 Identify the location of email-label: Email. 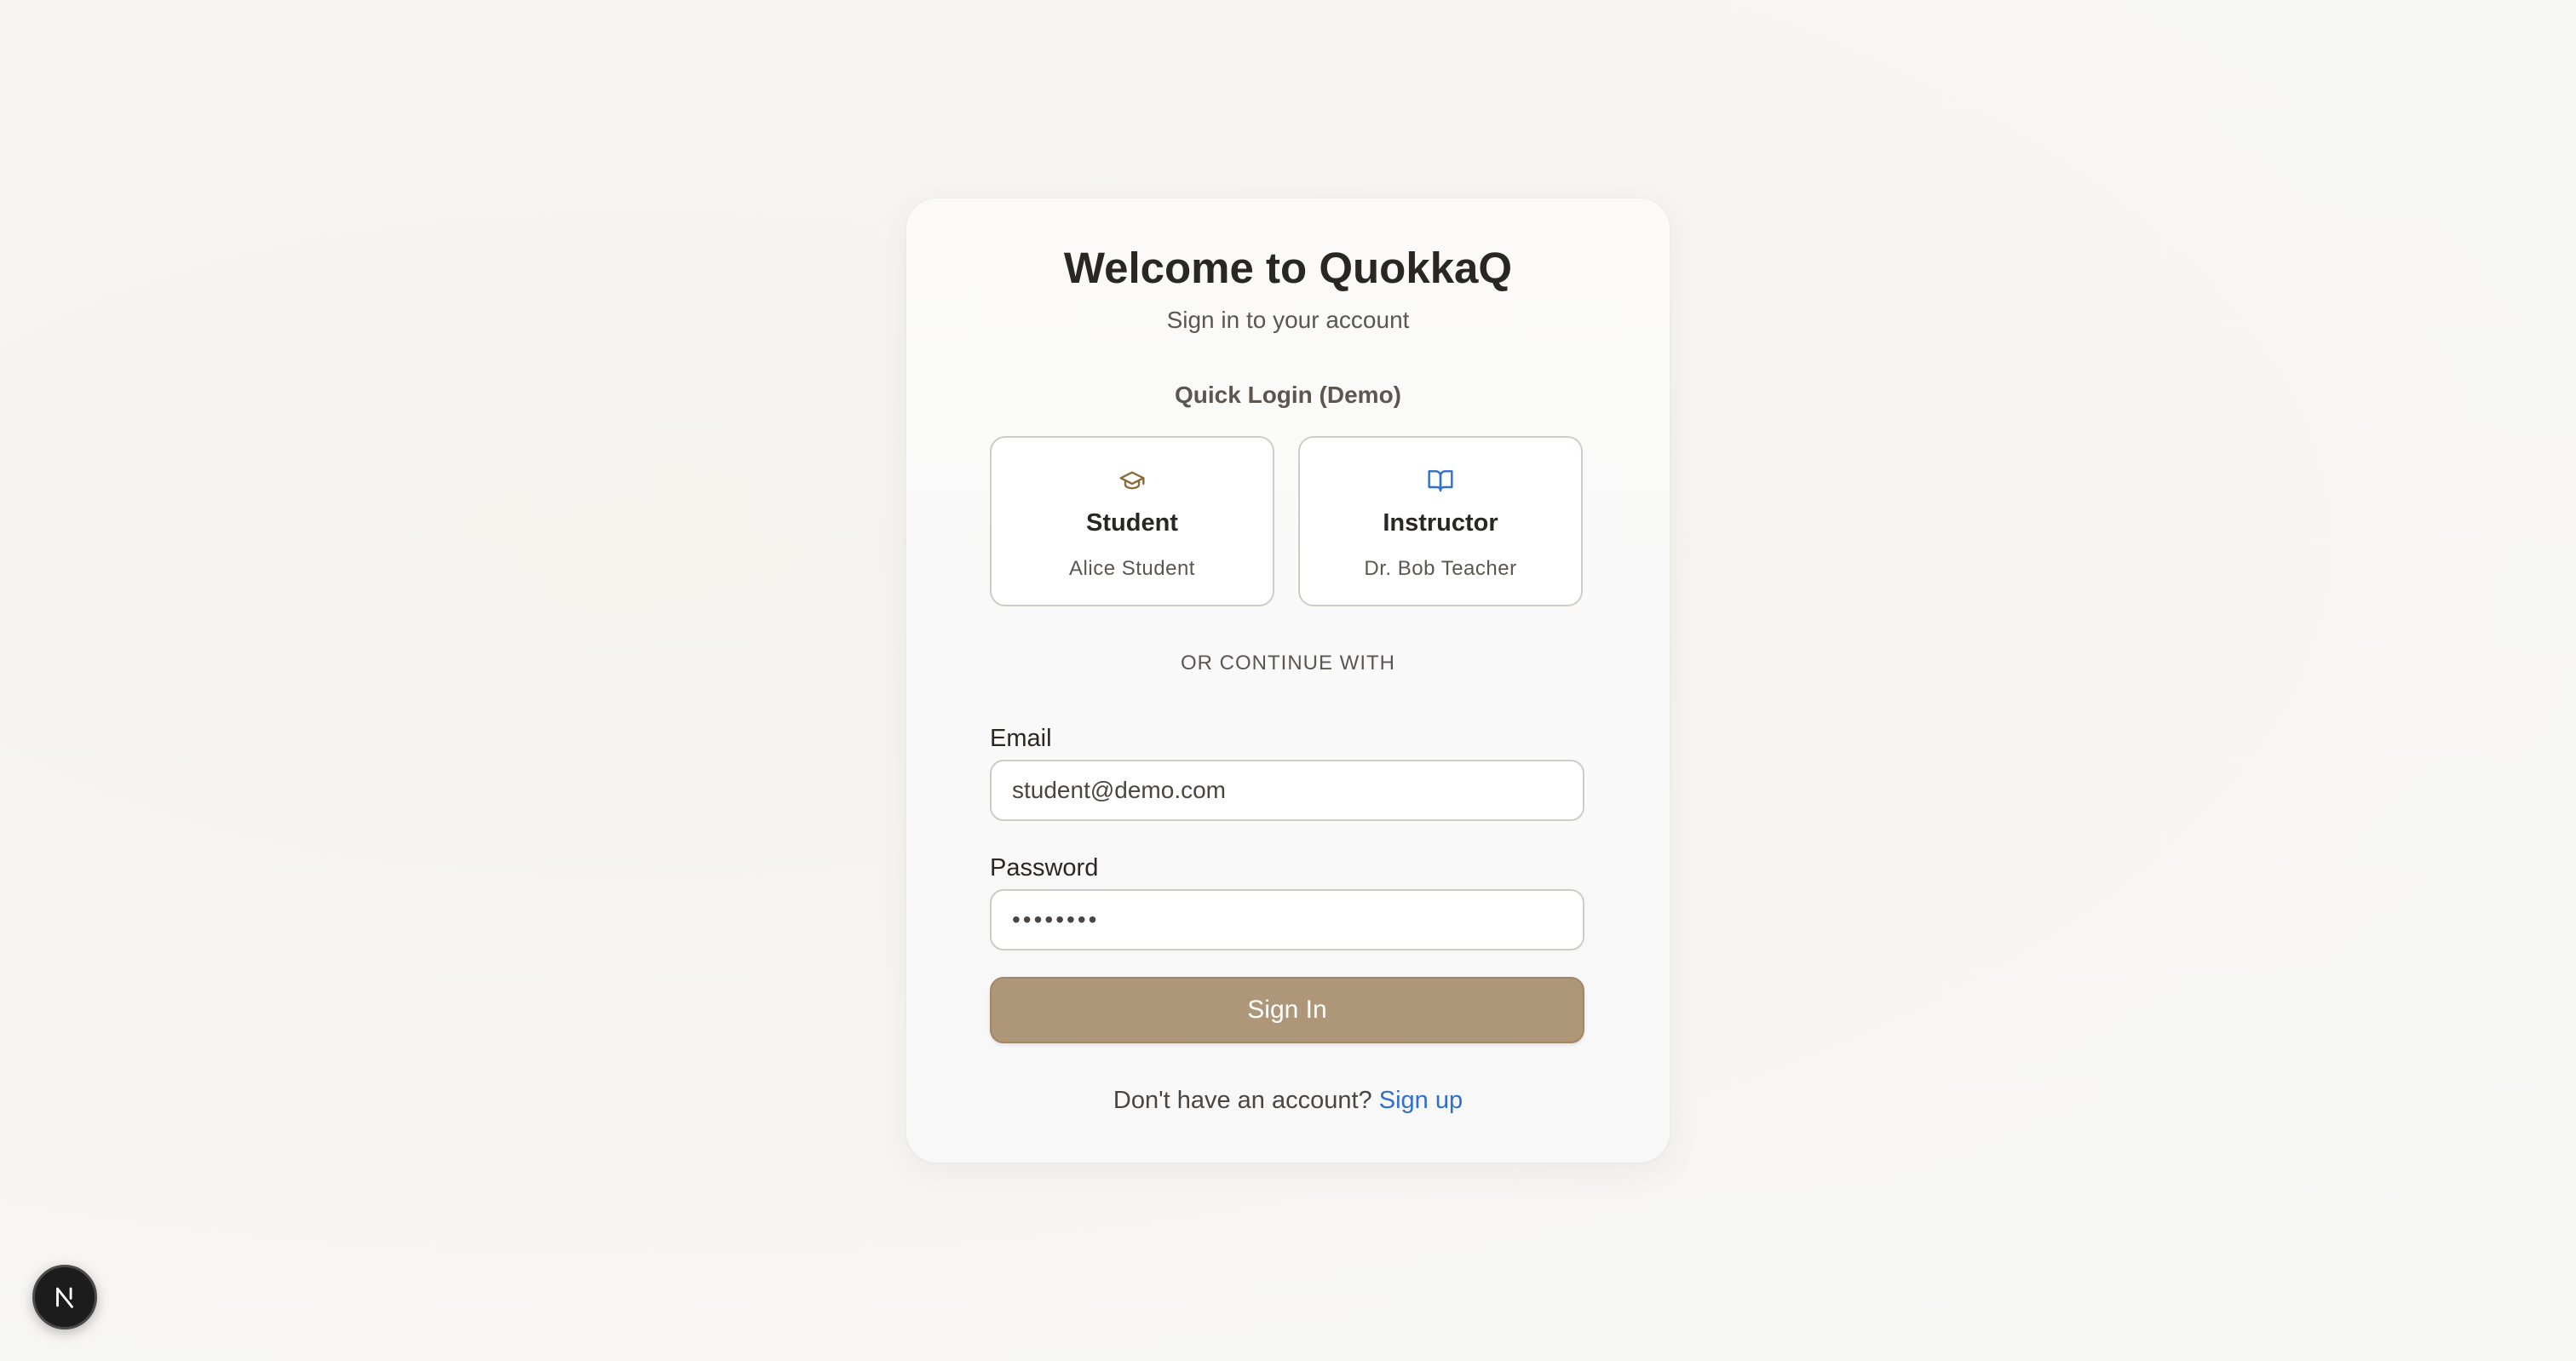
(1021, 738).